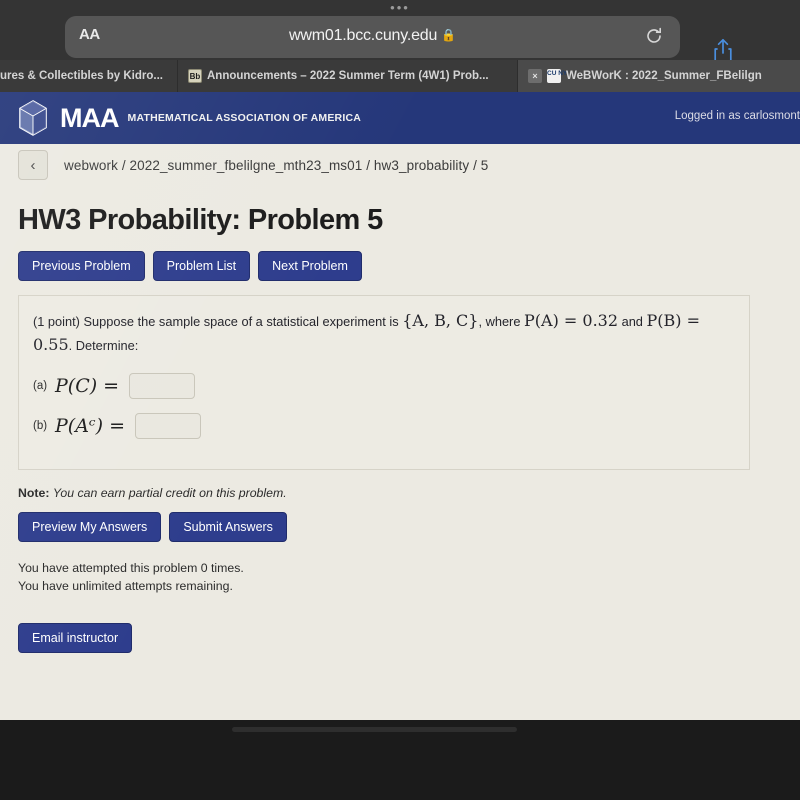 This screenshot has height=800, width=800. What do you see at coordinates (384, 406) in the screenshot?
I see `answer-list: (a) P(C) = (b) P(Aᶜ) =` at bounding box center [384, 406].